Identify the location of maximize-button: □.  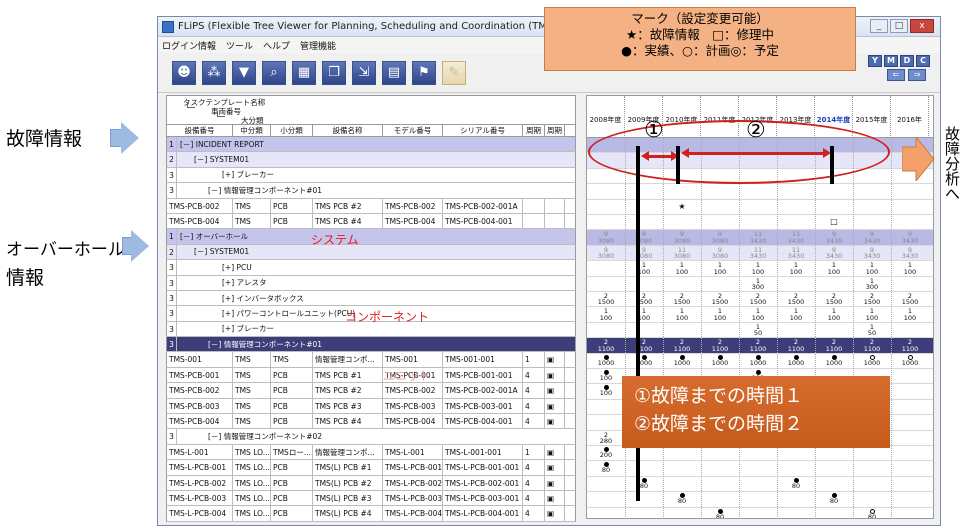
(899, 26).